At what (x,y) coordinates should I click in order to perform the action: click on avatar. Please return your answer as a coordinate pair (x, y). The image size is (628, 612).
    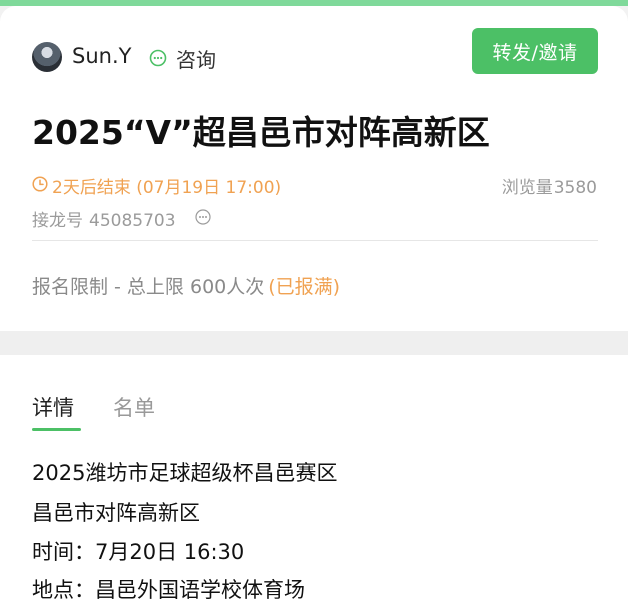
    Looking at the image, I should click on (47, 57).